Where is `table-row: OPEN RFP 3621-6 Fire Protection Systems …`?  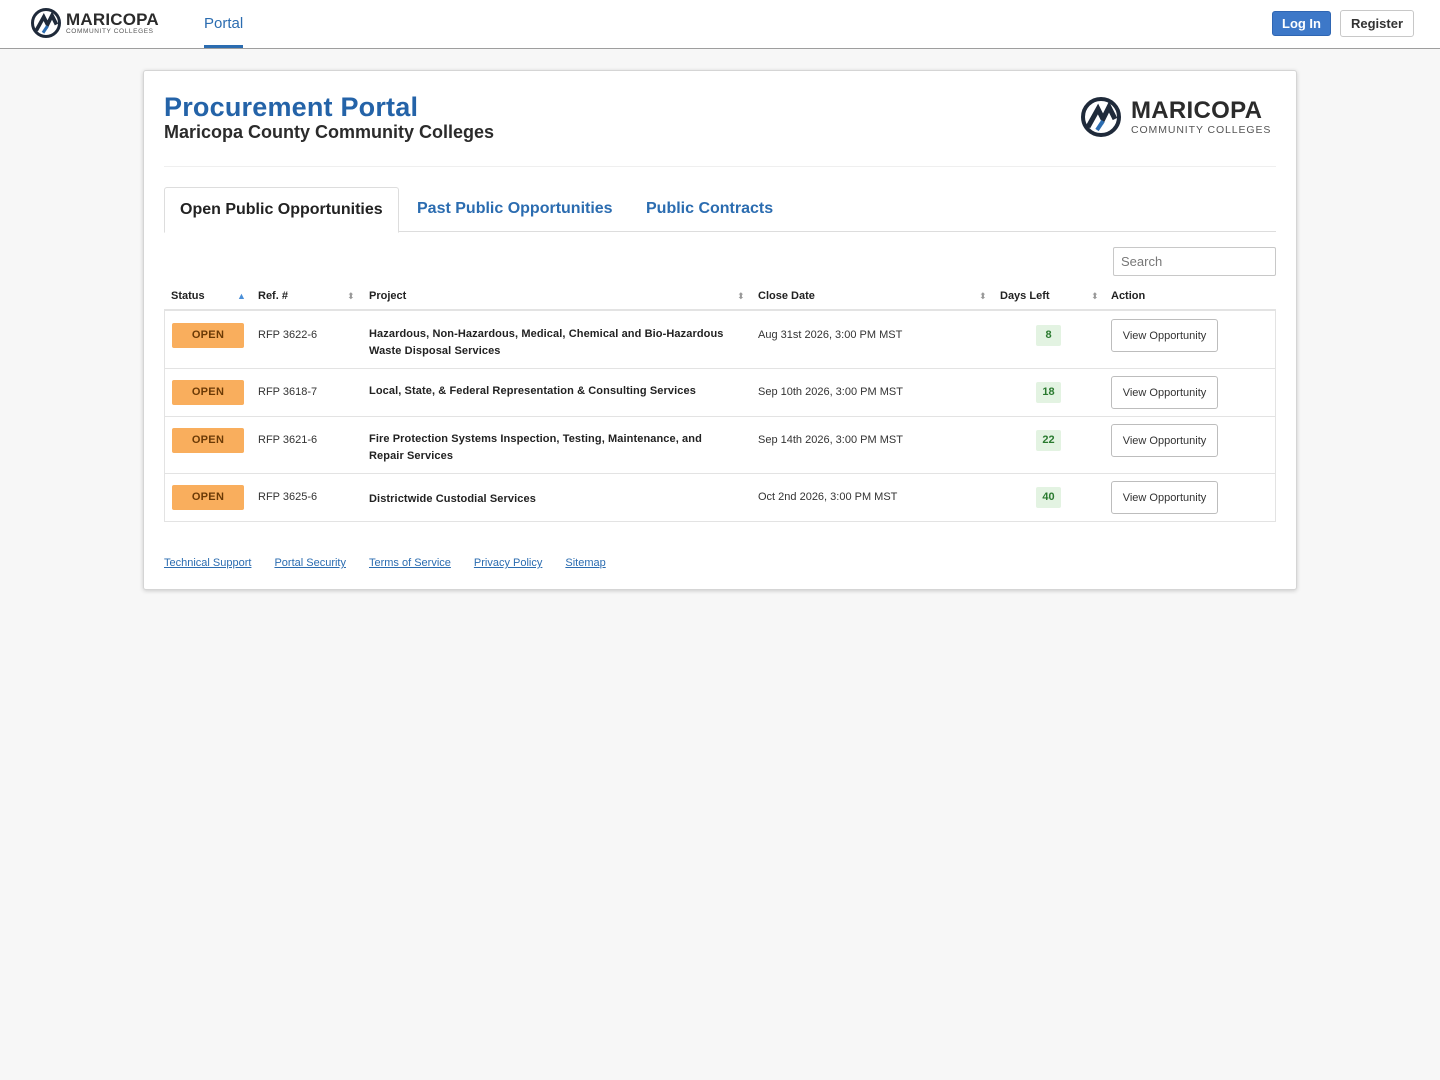
table-row: OPEN RFP 3621-6 Fire Protection Systems … is located at coordinates (720, 444).